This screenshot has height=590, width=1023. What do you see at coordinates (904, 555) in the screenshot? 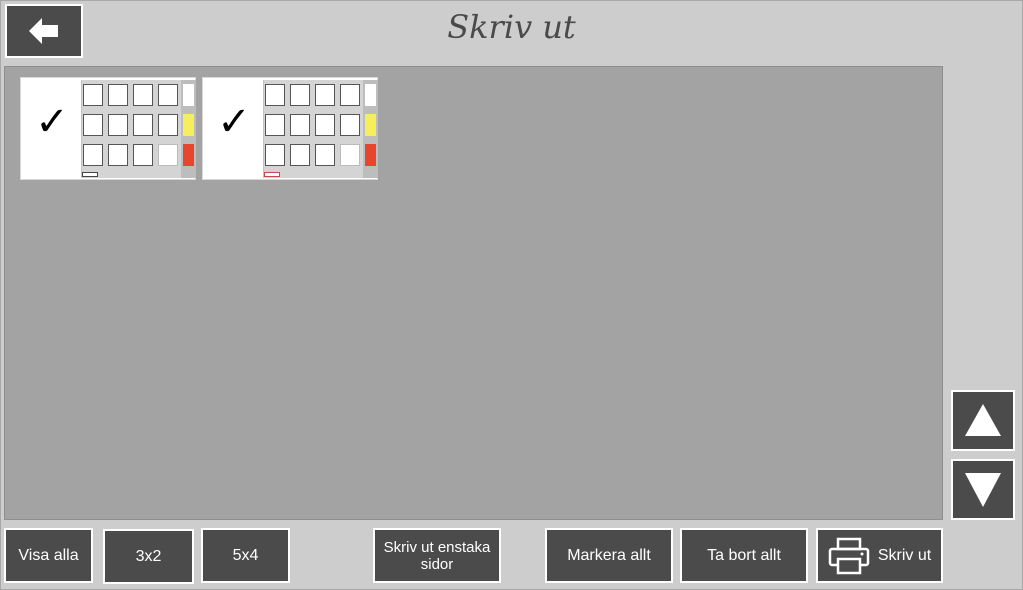
I see `print-label: Skriv ut` at bounding box center [904, 555].